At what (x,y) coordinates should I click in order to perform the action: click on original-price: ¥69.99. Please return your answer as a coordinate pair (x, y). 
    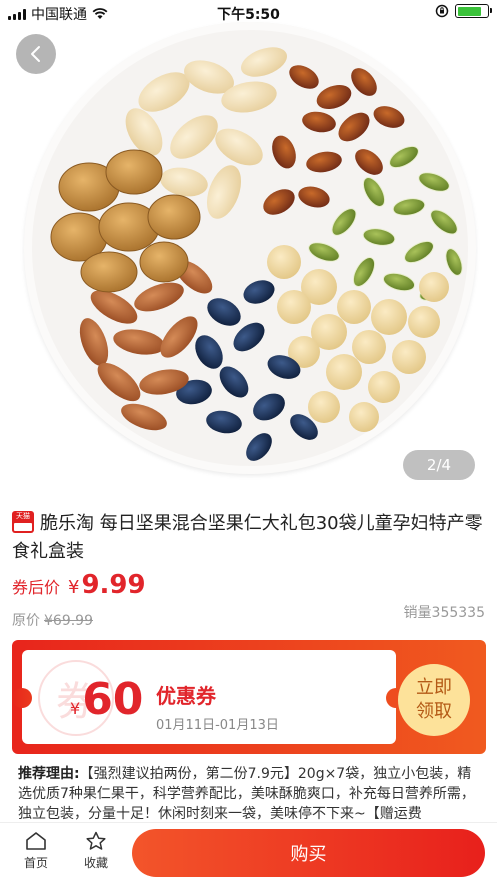
    Looking at the image, I should click on (68, 621).